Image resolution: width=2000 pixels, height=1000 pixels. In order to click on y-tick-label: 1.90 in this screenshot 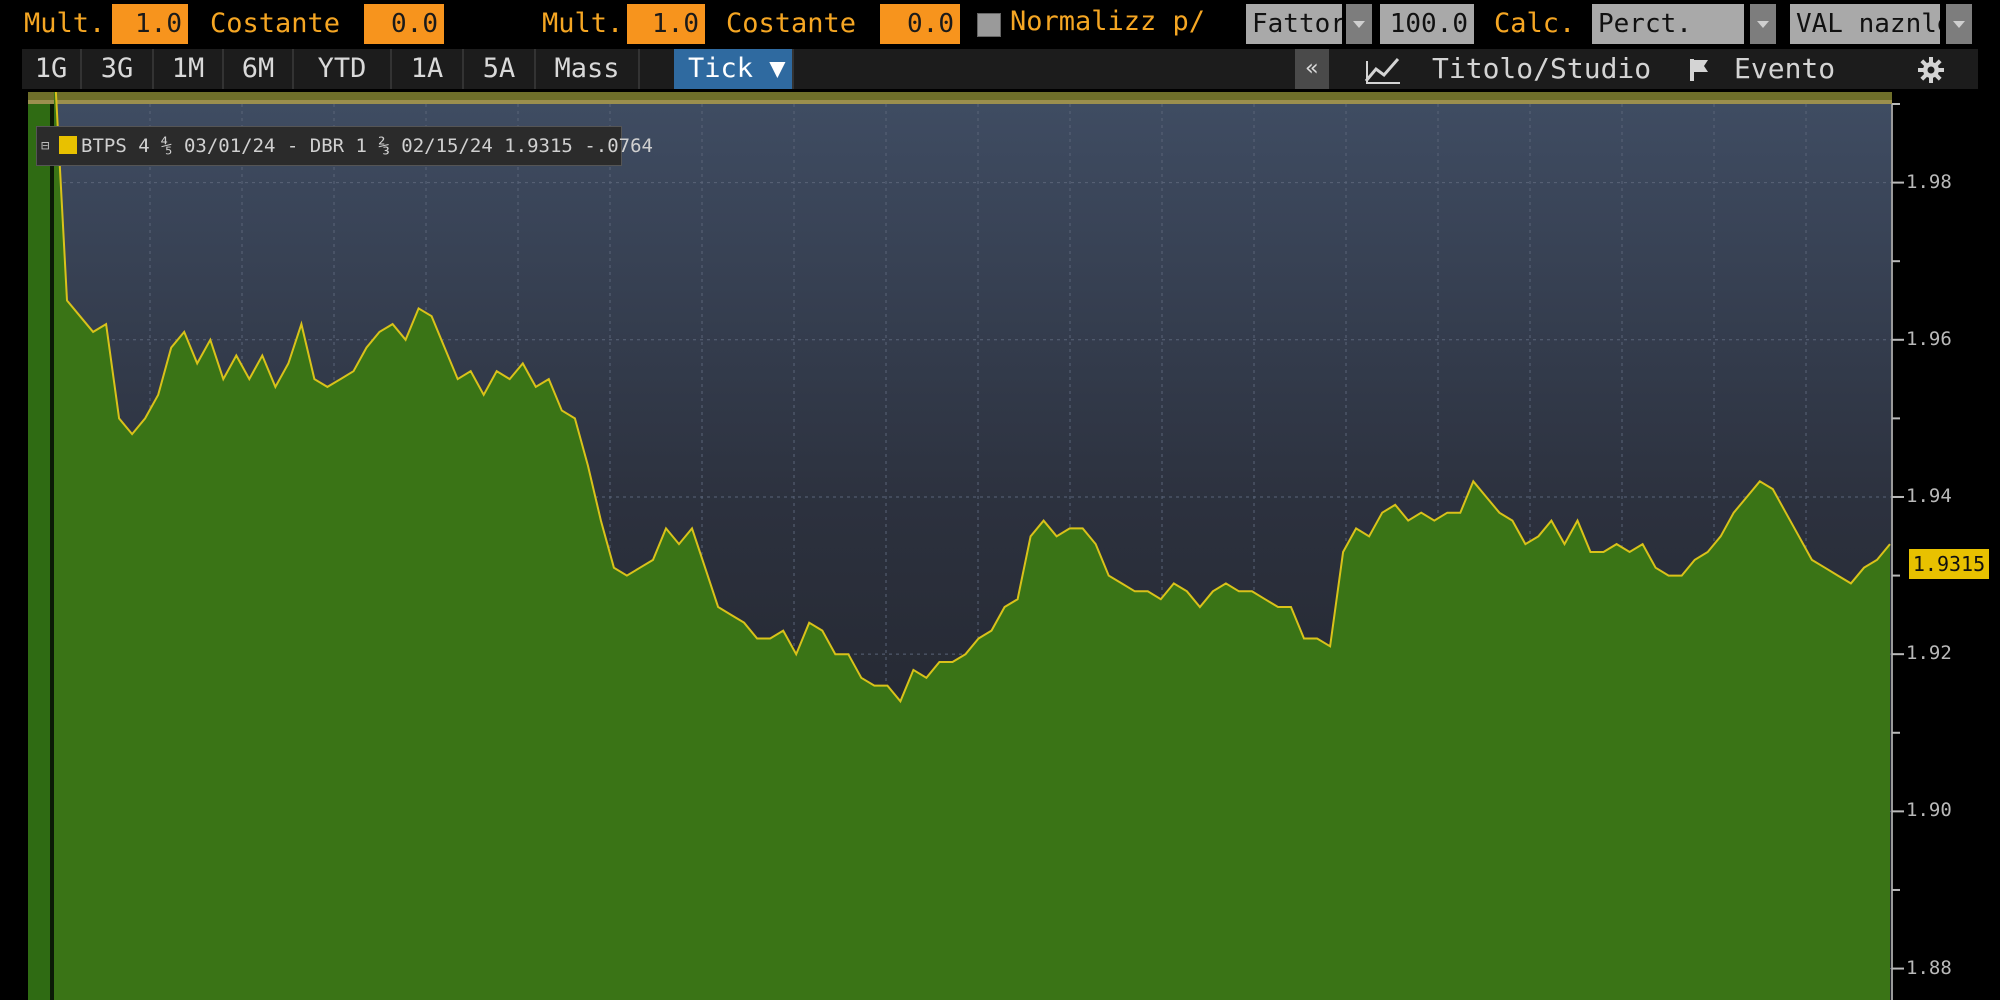, I will do `click(1929, 810)`.